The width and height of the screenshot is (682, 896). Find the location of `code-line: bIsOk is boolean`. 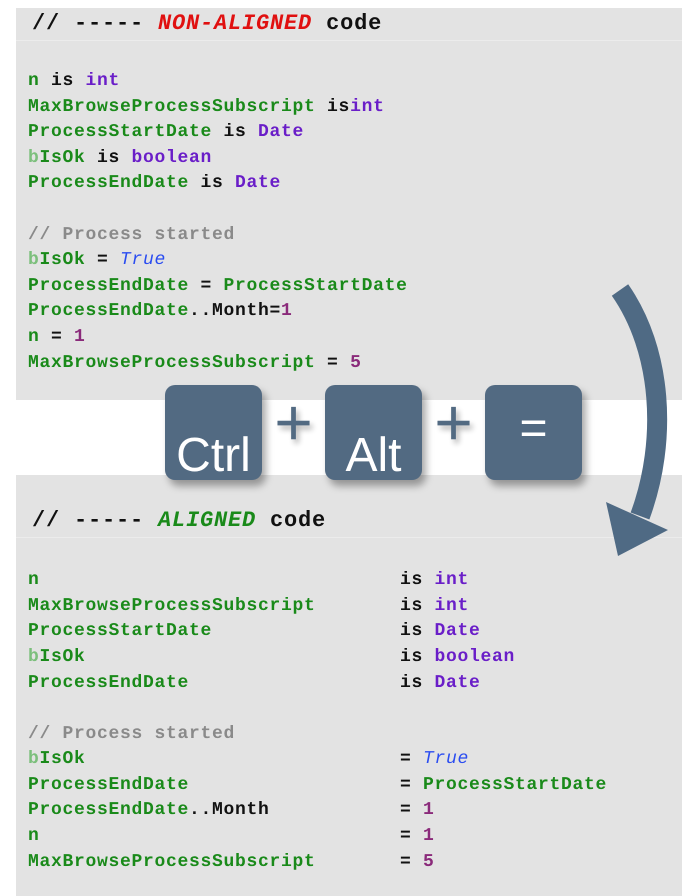

code-line: bIsOk is boolean is located at coordinates (120, 158).